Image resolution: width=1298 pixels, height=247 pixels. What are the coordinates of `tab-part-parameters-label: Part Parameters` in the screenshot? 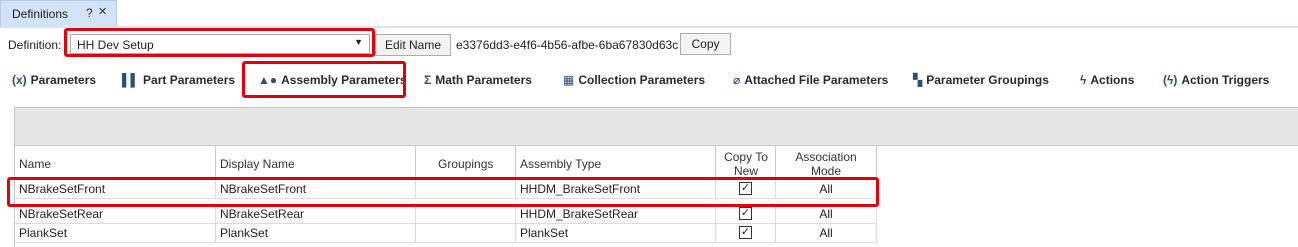 It's located at (189, 80).